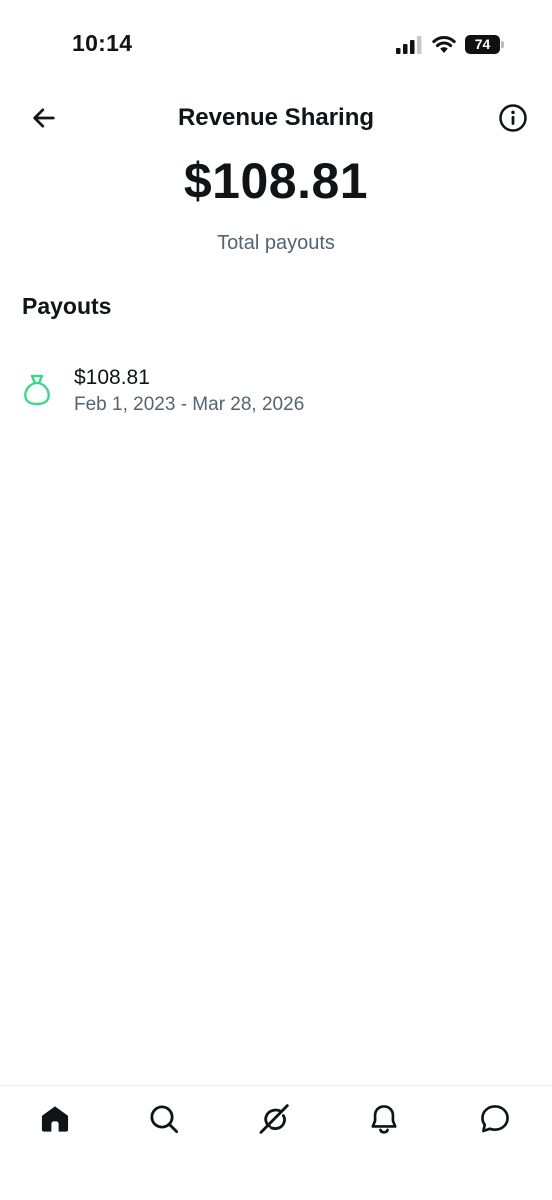 Image resolution: width=552 pixels, height=1200 pixels. I want to click on nav-grok, so click(274, 1119).